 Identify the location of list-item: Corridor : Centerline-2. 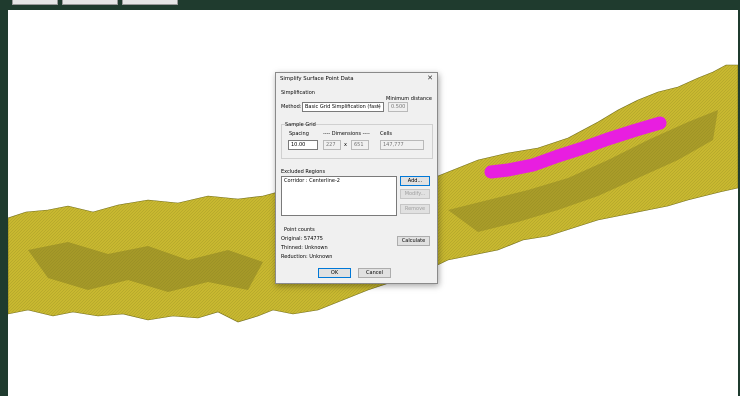
(339, 181).